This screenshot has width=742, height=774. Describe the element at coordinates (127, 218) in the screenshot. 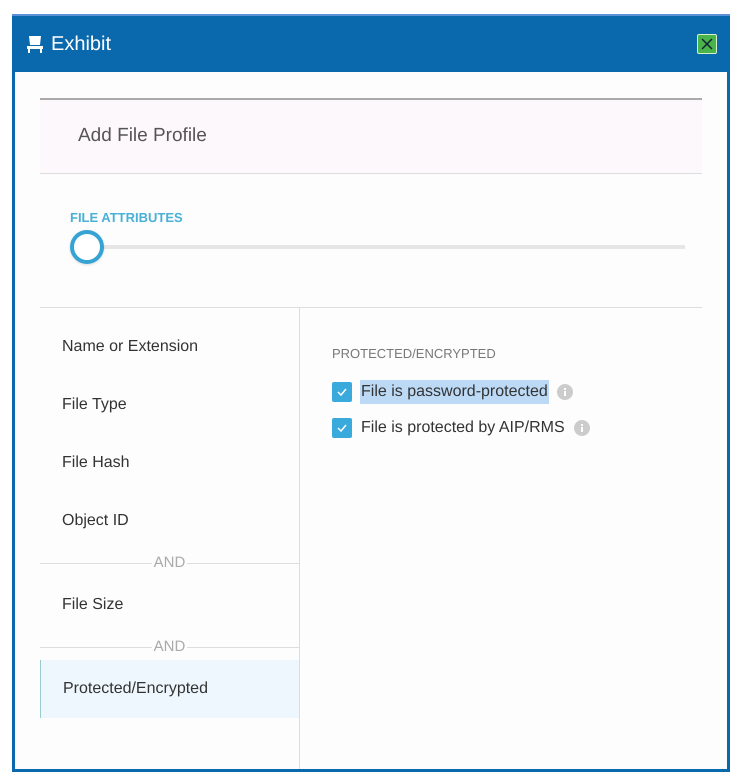

I see `slider-label: FILE ATTRIBUTES` at that location.